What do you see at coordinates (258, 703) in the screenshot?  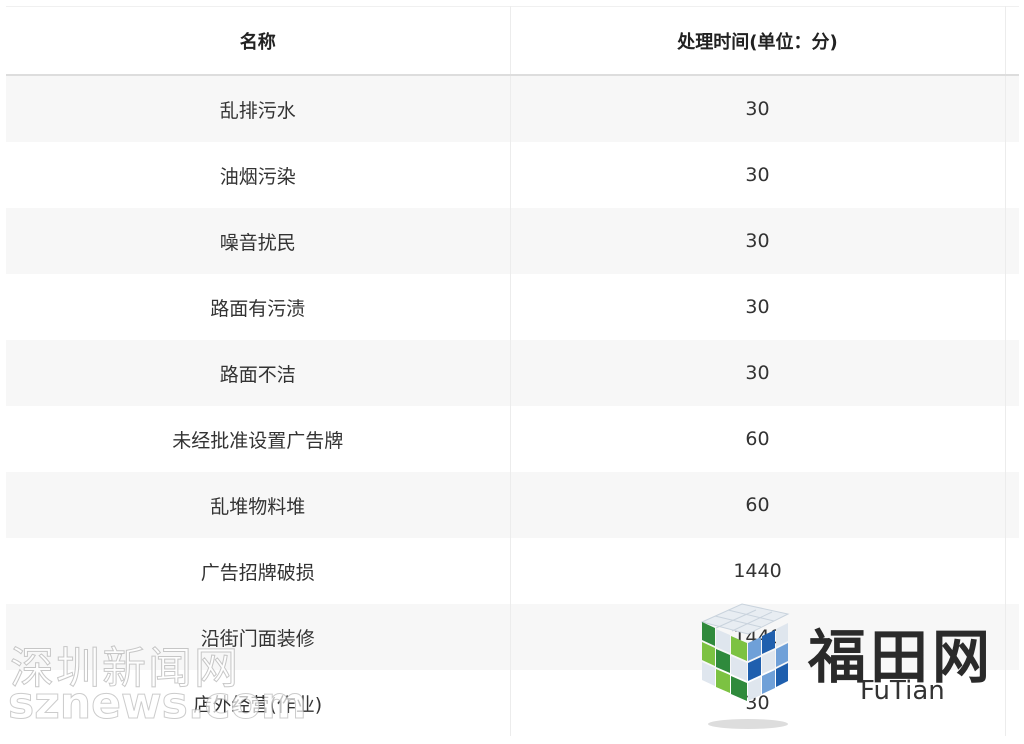 I see `cell-name: 店外经营(作业)` at bounding box center [258, 703].